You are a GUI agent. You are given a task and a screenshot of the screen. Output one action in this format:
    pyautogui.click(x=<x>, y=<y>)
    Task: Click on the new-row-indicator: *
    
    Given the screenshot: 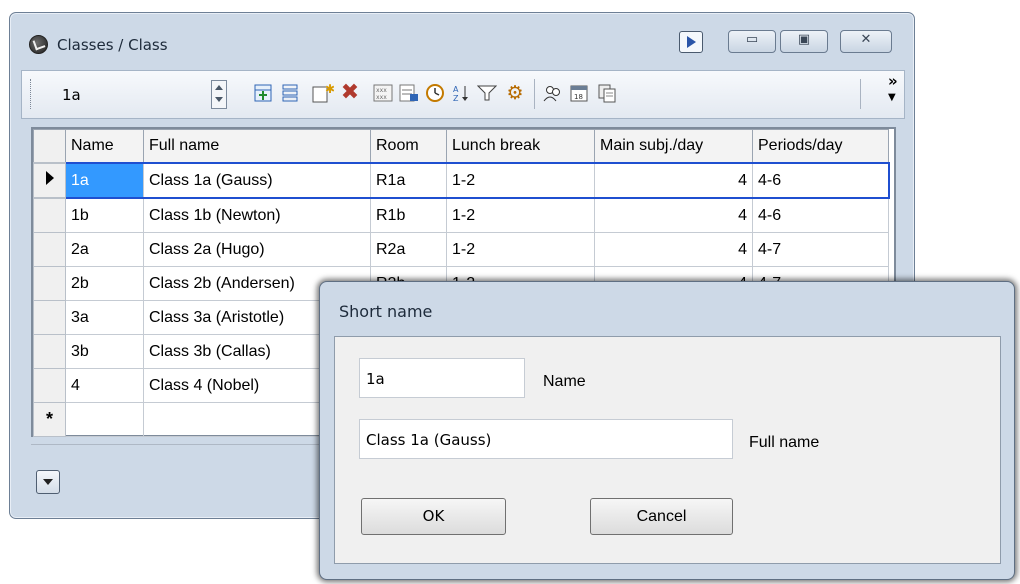 What is the action you would take?
    pyautogui.click(x=49, y=419)
    